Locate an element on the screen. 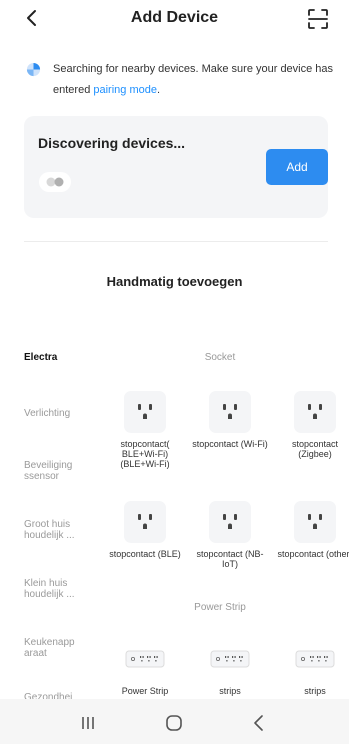  section-title-socket: Socket is located at coordinates (220, 357).